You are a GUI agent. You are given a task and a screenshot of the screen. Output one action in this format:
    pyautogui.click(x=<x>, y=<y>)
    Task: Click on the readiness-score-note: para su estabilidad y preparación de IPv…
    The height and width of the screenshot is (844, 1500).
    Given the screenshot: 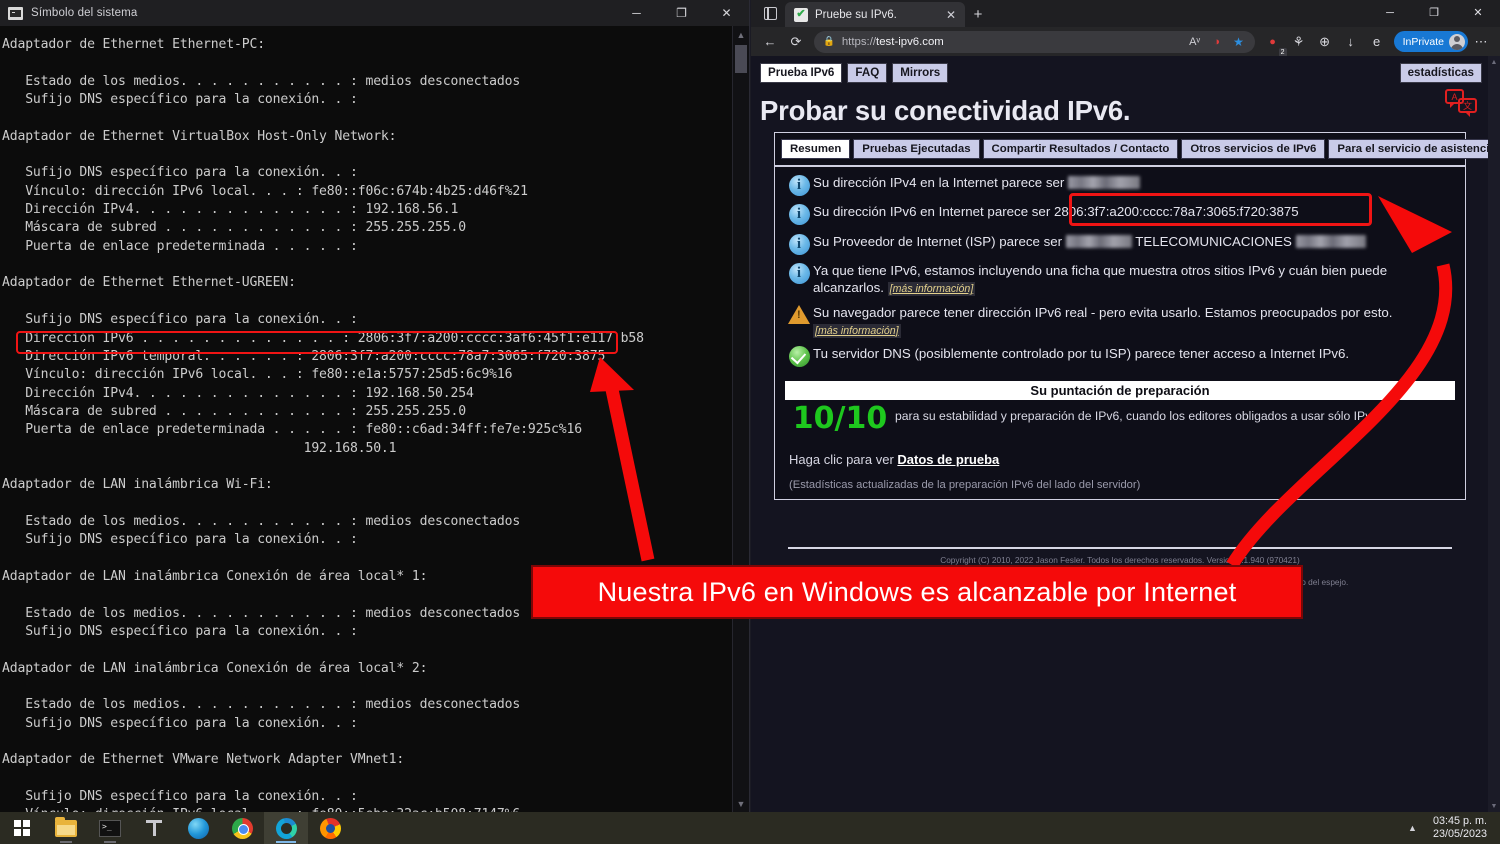 What is the action you would take?
    pyautogui.click(x=1137, y=416)
    